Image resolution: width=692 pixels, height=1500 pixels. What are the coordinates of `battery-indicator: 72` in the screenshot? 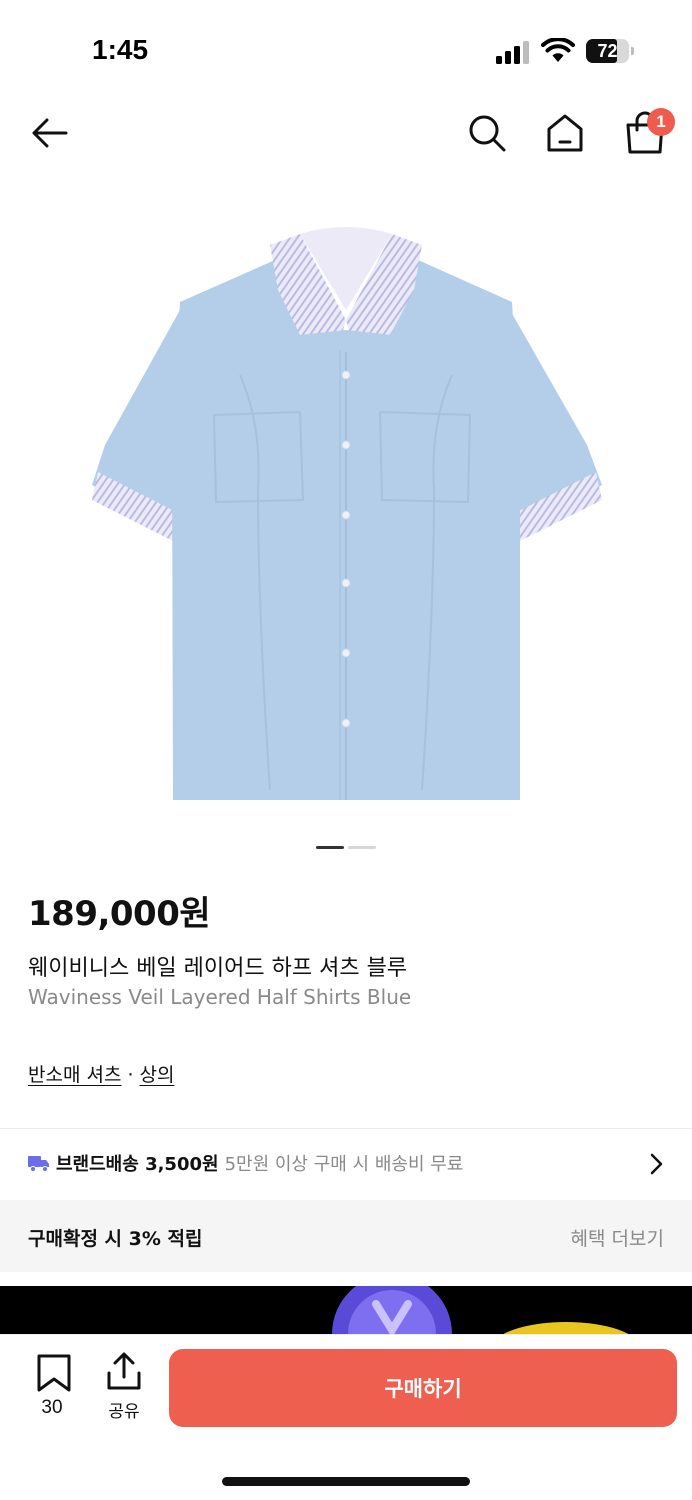 It's located at (610, 51).